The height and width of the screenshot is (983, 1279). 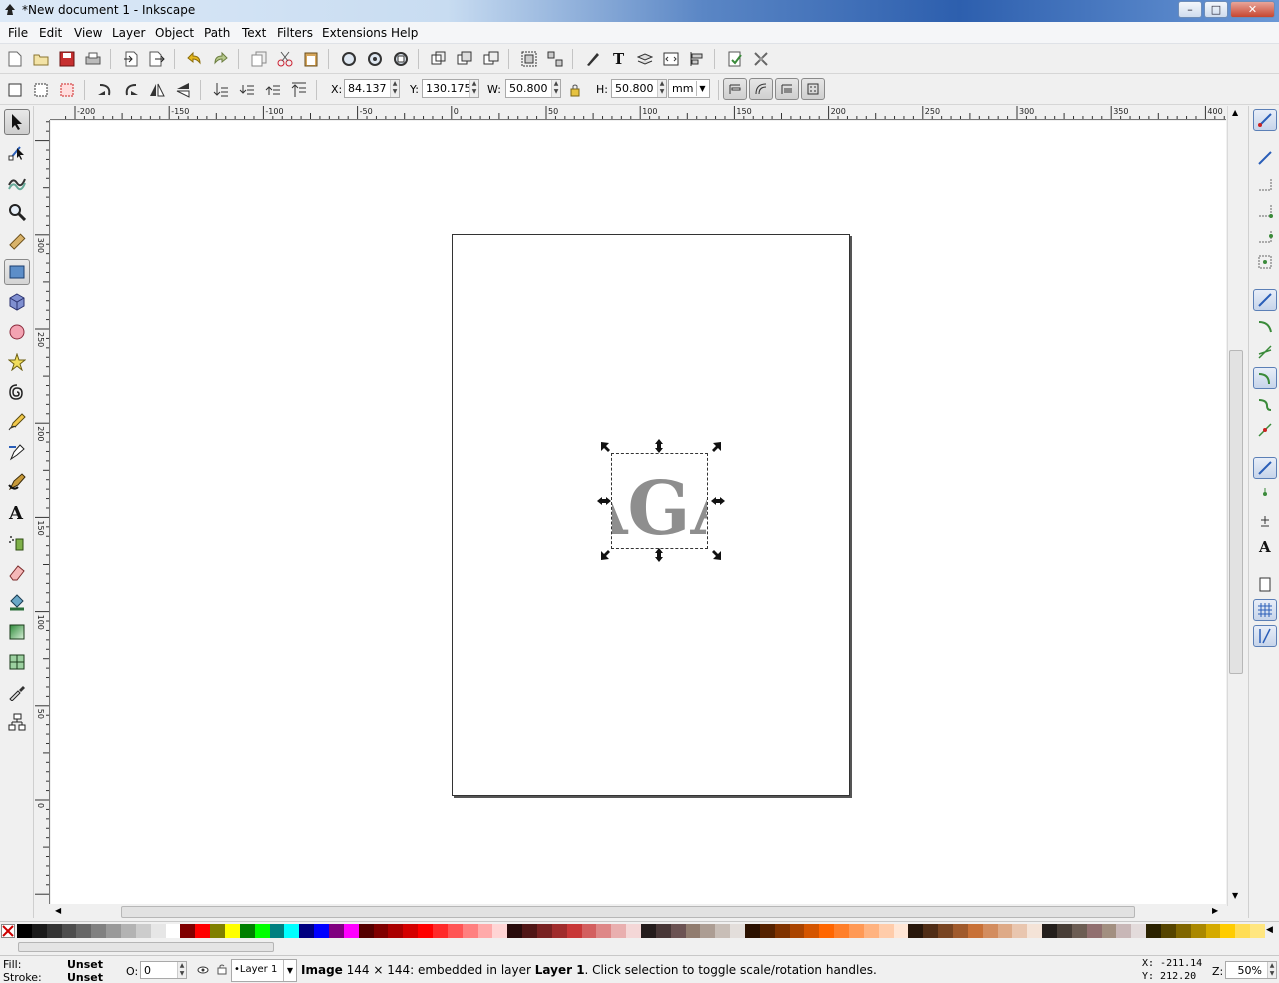 I want to click on unlink-clone-icon, so click(x=491, y=59).